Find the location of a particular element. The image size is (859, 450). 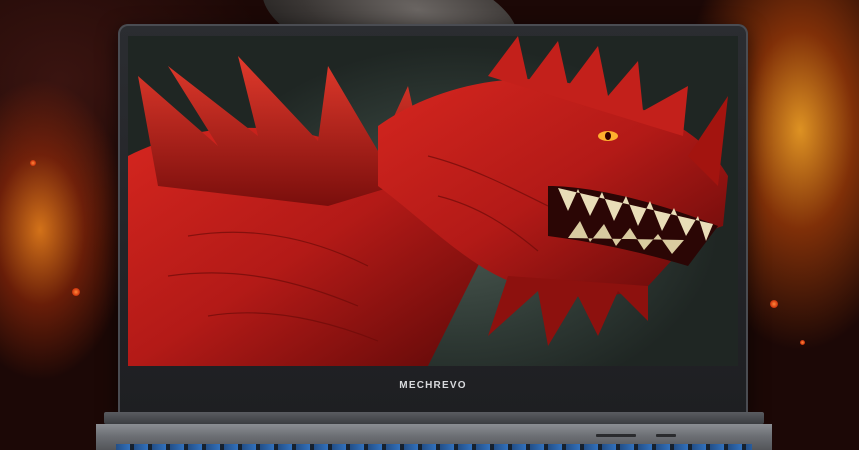

dragon-jaw-fins is located at coordinates (568, 311).